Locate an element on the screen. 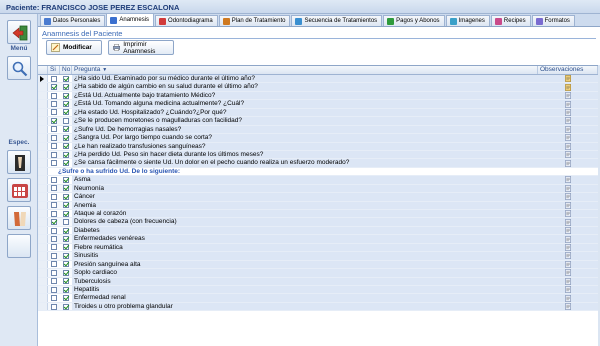 This screenshot has width=600, height=346. question-row: Hepatitis is located at coordinates (318, 290).